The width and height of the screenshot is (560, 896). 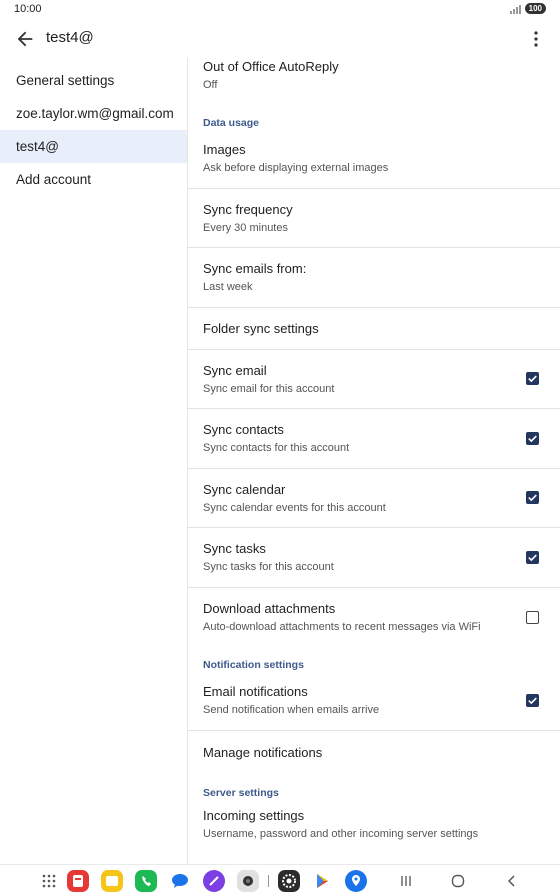 What do you see at coordinates (224, 149) in the screenshot?
I see `images-title: Images` at bounding box center [224, 149].